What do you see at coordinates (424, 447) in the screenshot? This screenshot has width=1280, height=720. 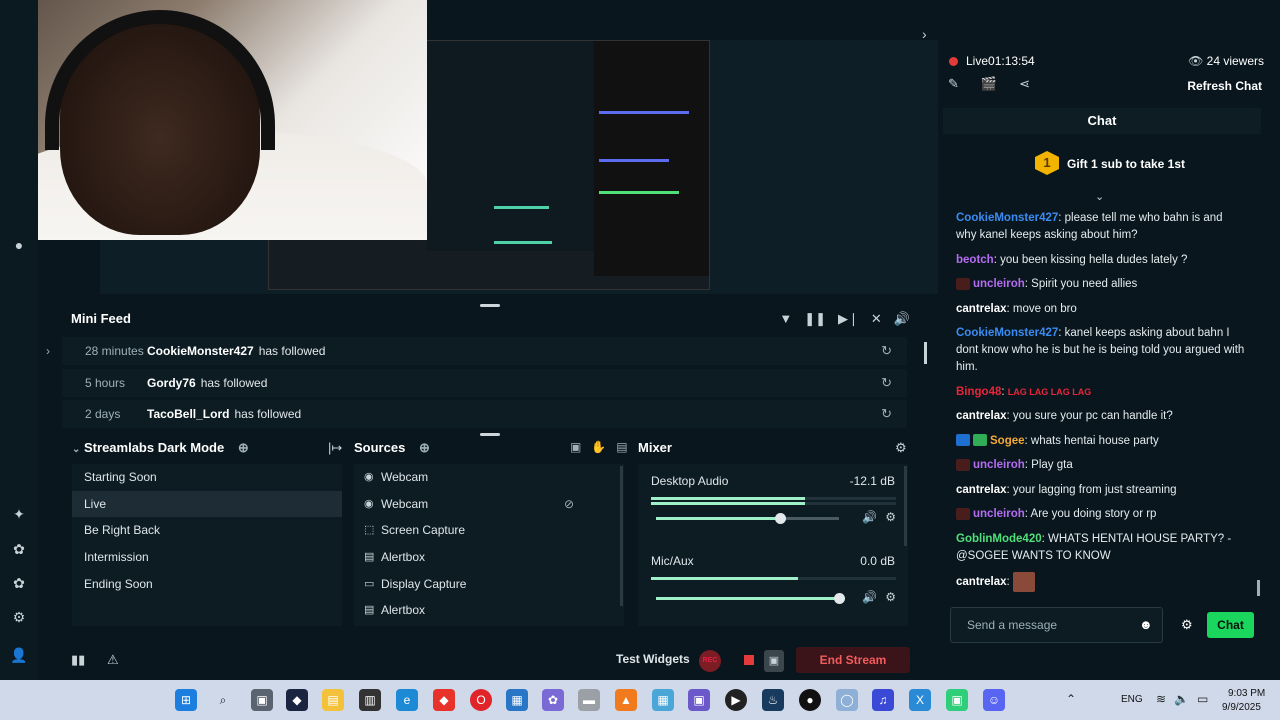 I see `add-source-icon: ⊕` at bounding box center [424, 447].